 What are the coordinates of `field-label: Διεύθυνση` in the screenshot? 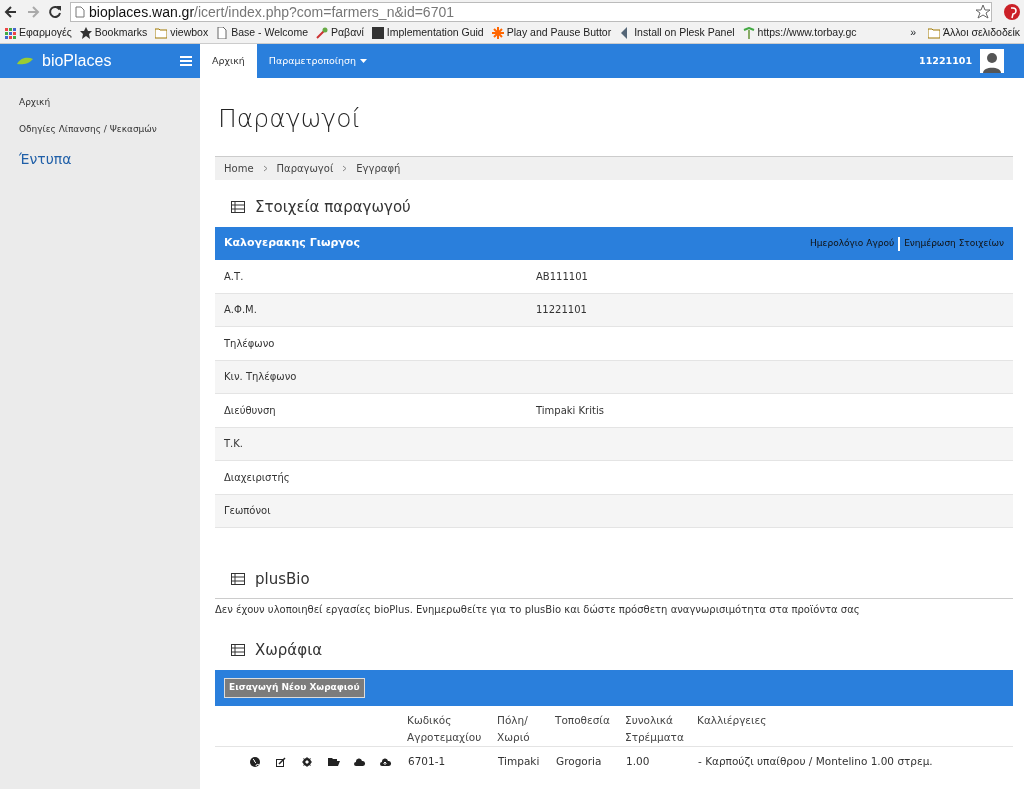 It's located at (250, 410).